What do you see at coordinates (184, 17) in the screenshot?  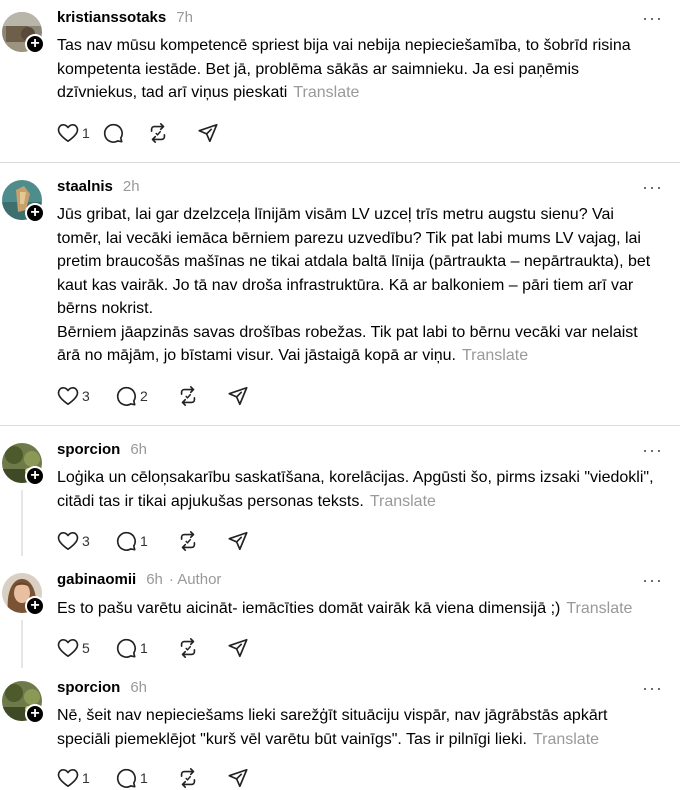 I see `timestamp: 7h` at bounding box center [184, 17].